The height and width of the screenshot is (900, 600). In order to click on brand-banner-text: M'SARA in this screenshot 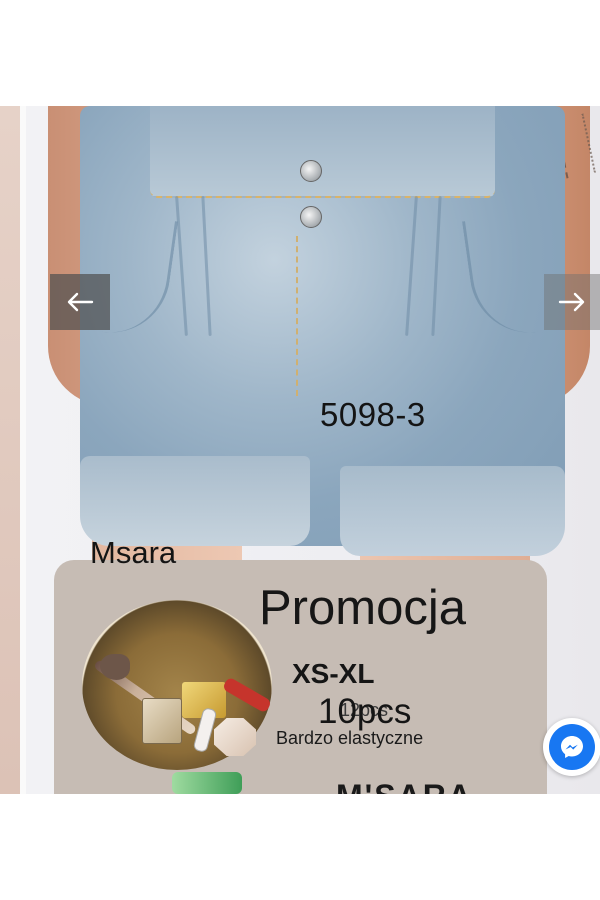, I will do `click(404, 786)`.